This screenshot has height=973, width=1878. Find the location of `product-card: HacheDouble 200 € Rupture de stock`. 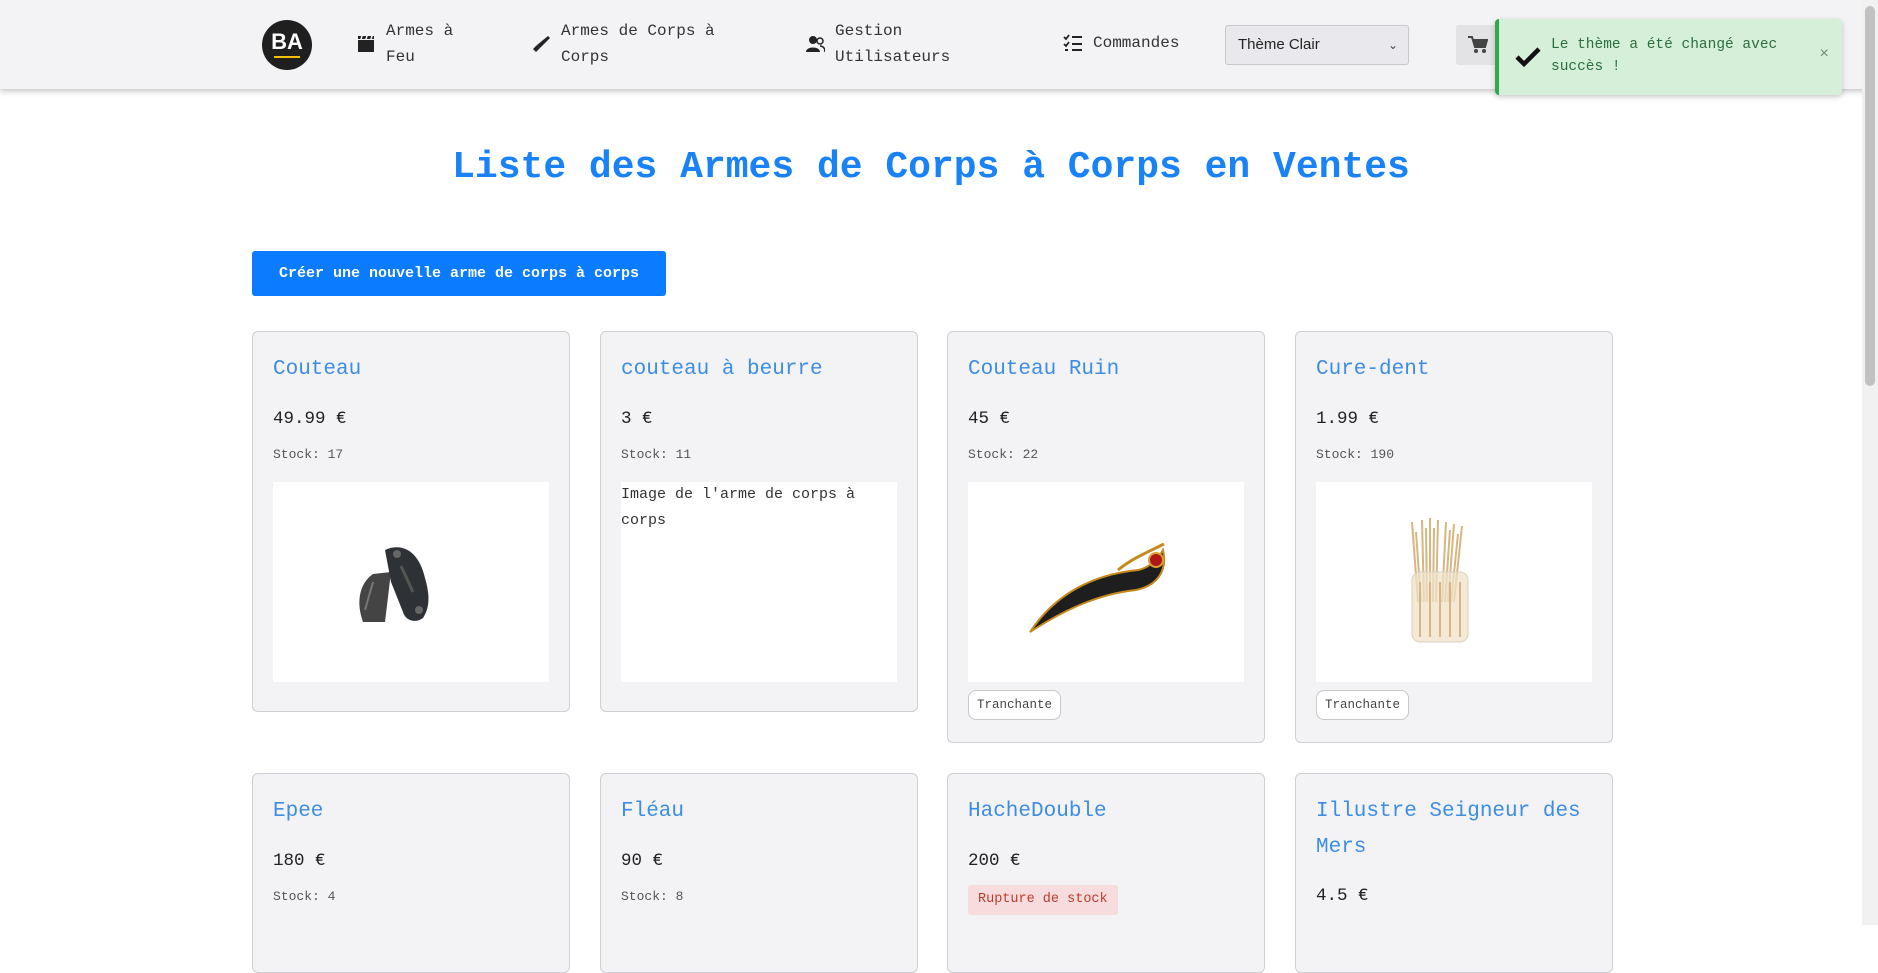

product-card: HacheDouble 200 € Rupture de stock is located at coordinates (1106, 873).